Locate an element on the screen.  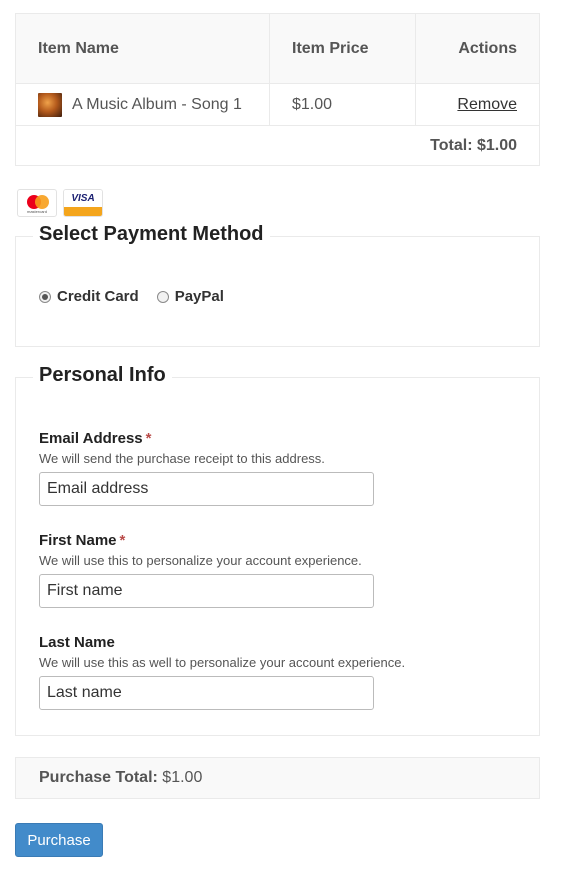
purchase-total: Purchase Total: $1.00 is located at coordinates (277, 778).